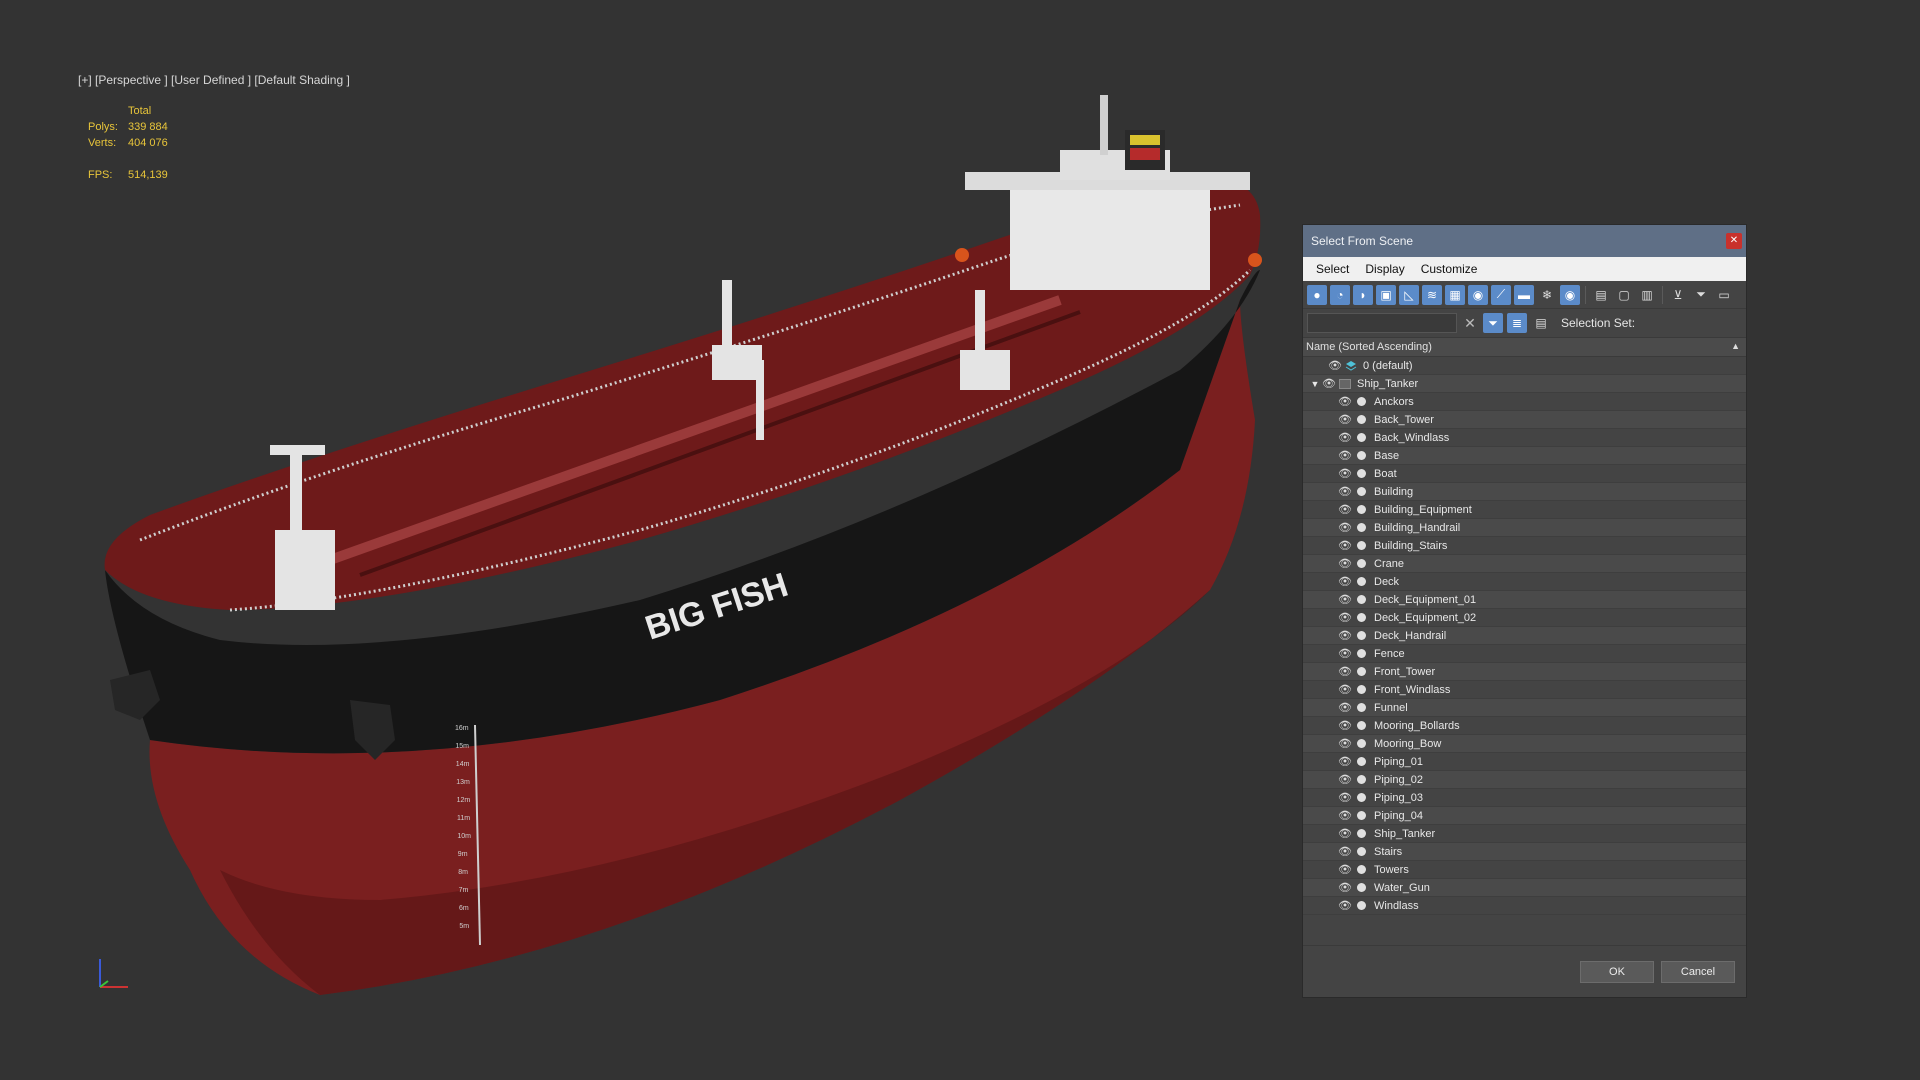  What do you see at coordinates (1524, 241) in the screenshot?
I see `dialog-title-bar: Select From Scene ✕` at bounding box center [1524, 241].